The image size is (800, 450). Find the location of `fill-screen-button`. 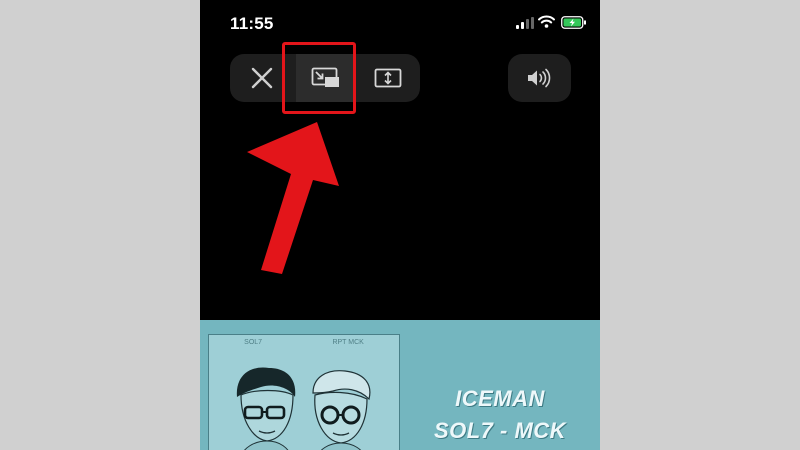

fill-screen-button is located at coordinates (388, 78).